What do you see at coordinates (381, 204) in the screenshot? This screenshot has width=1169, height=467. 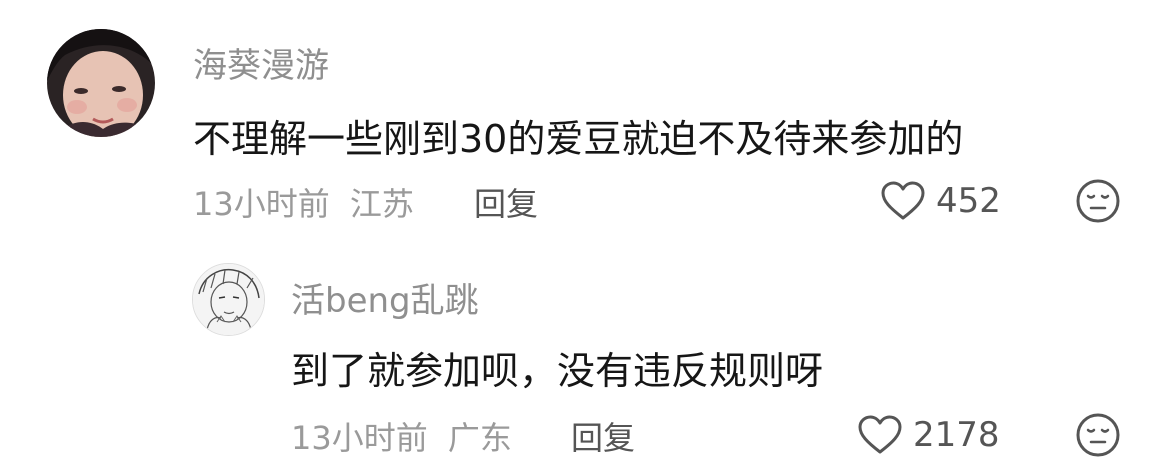 I see `comment-location: 江苏` at bounding box center [381, 204].